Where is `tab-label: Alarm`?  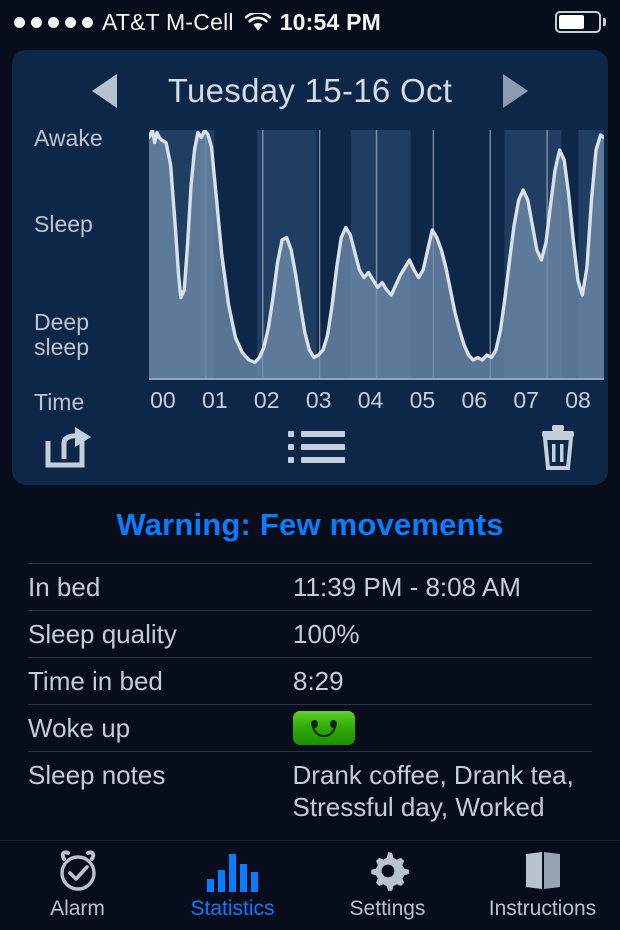
tab-label: Alarm is located at coordinates (77, 908).